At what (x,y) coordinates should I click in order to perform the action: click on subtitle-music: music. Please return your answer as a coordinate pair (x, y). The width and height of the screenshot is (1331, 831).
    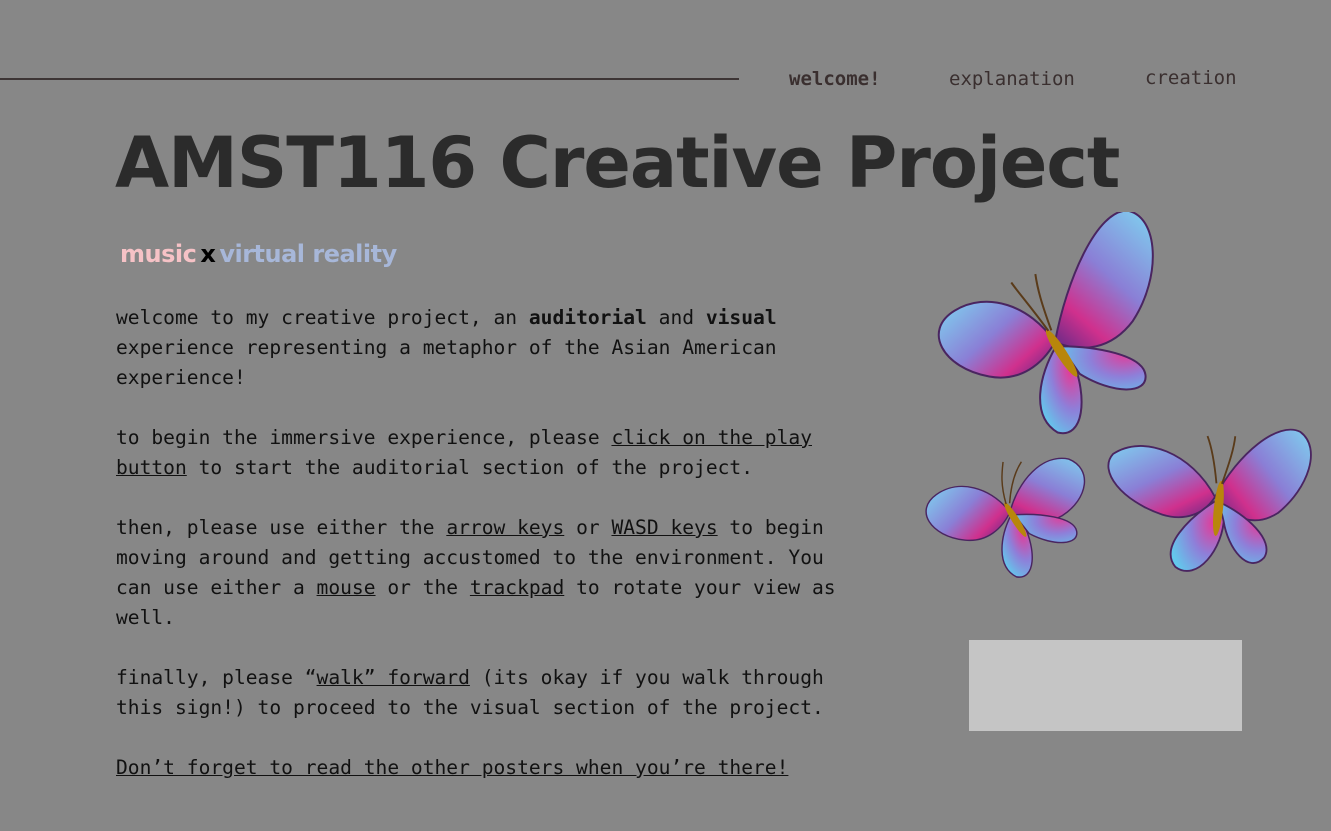
    Looking at the image, I should click on (158, 254).